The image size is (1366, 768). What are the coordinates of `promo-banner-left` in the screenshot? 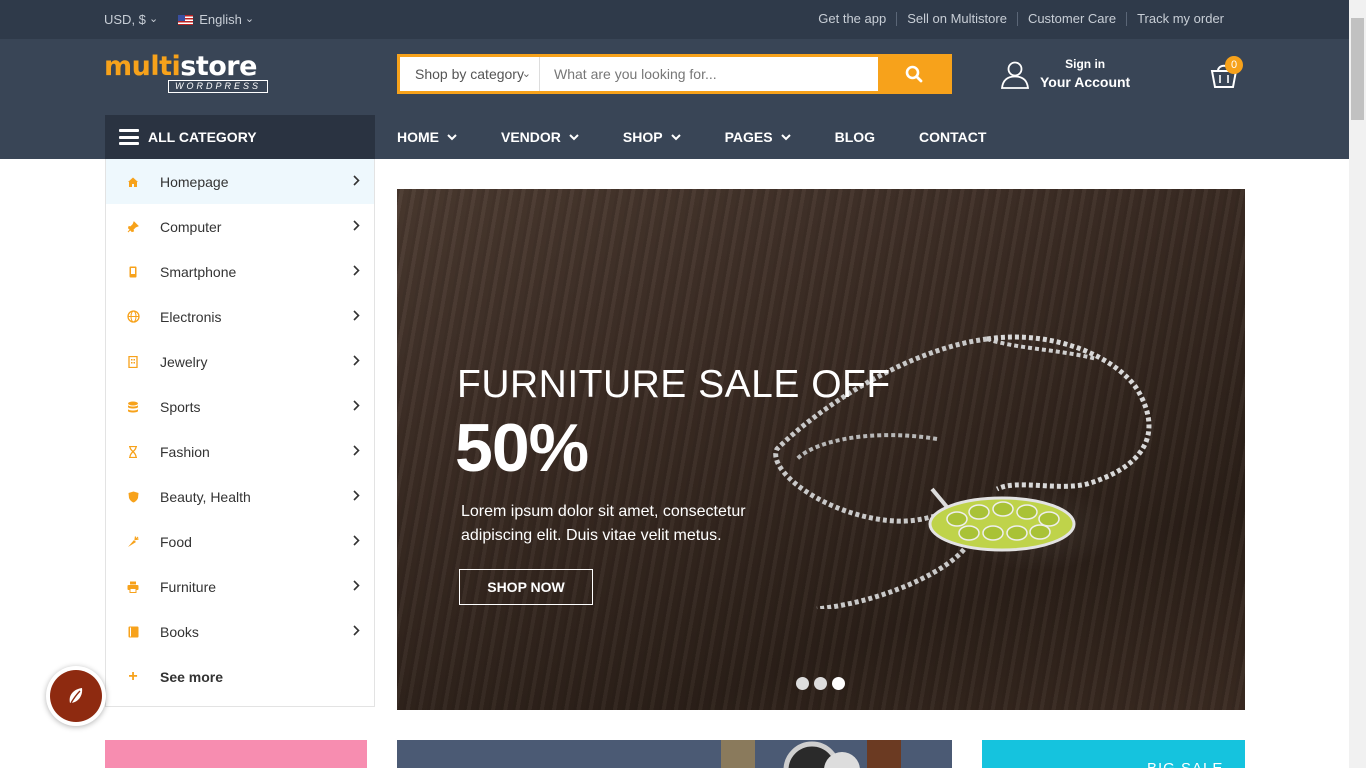 It's located at (236, 754).